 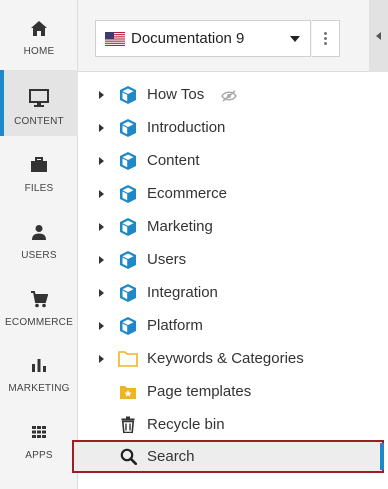 What do you see at coordinates (187, 193) in the screenshot?
I see `tree-node-label: Ecommerce` at bounding box center [187, 193].